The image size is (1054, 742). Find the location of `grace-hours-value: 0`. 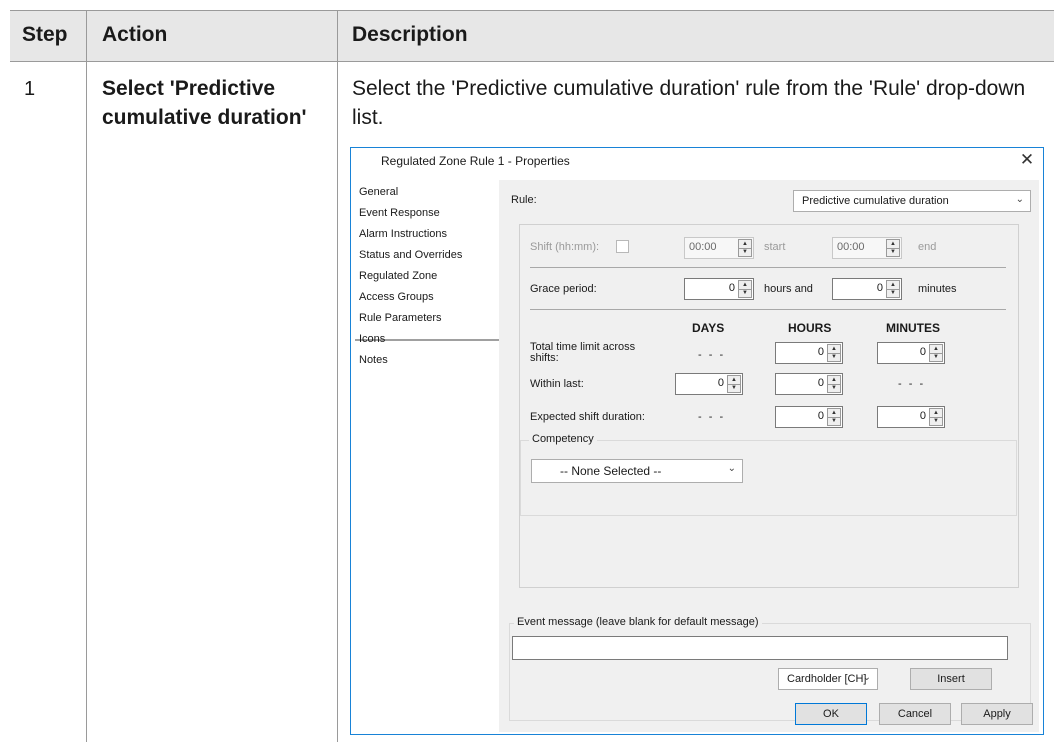

grace-hours-value: 0 is located at coordinates (731, 288).